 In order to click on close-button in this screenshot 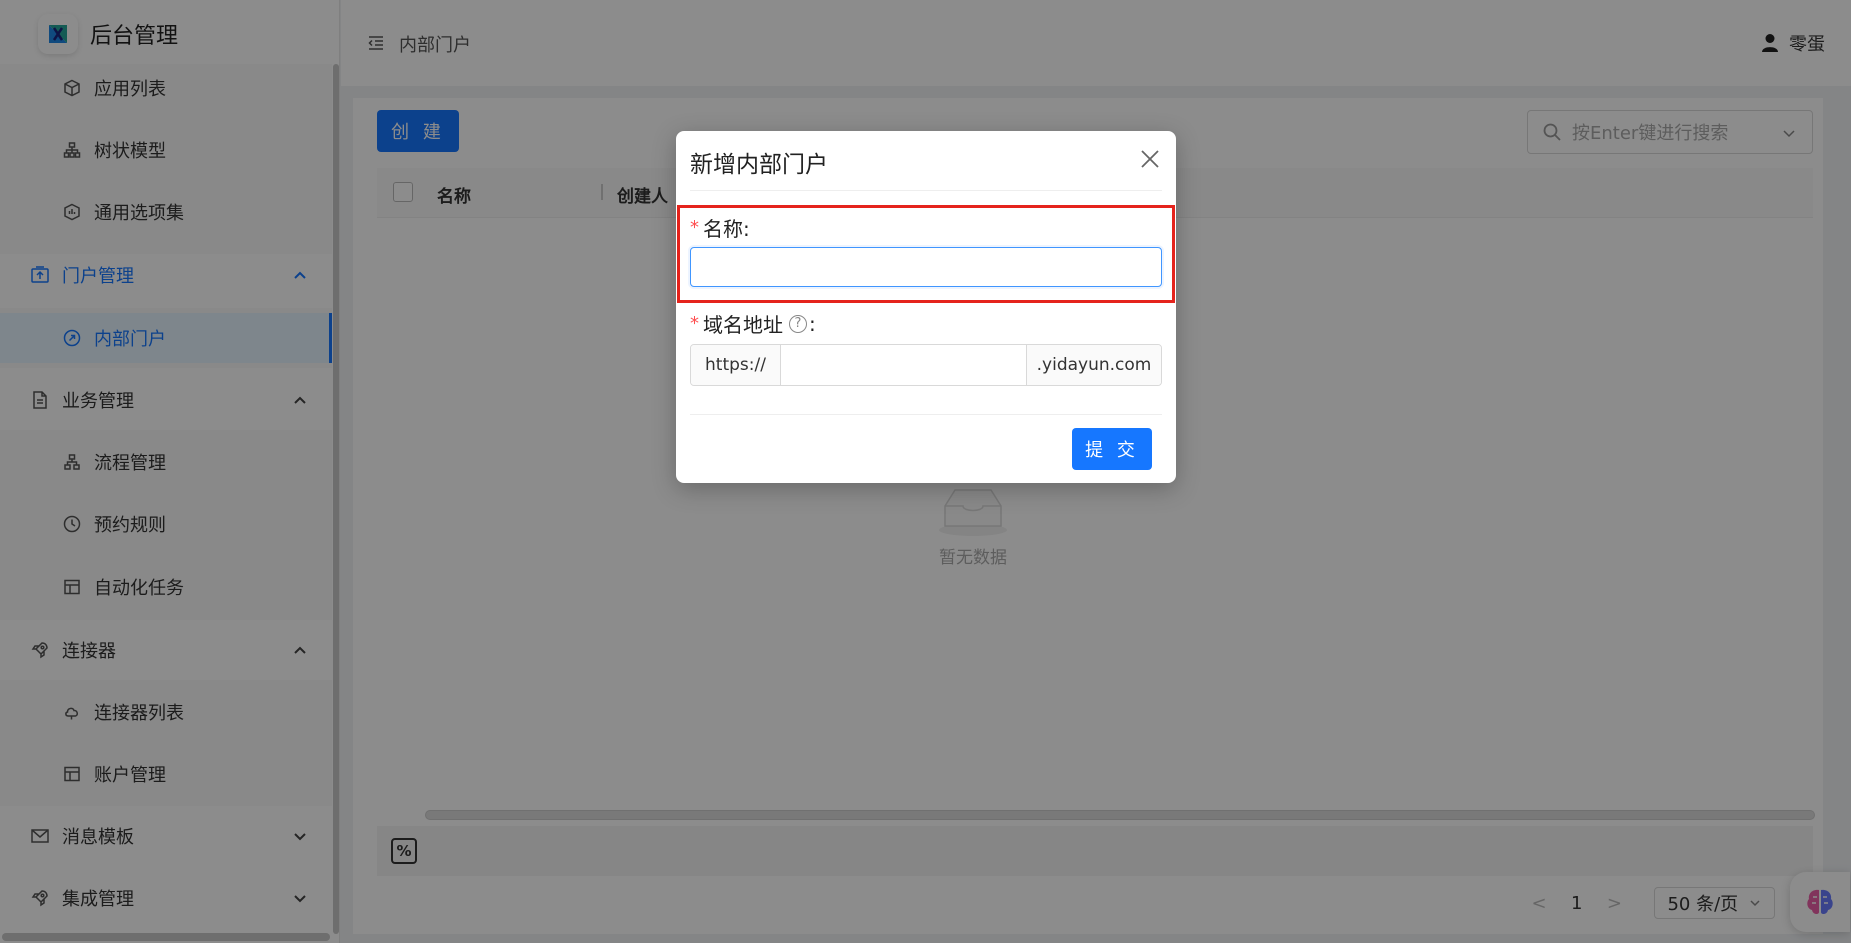, I will do `click(1150, 159)`.